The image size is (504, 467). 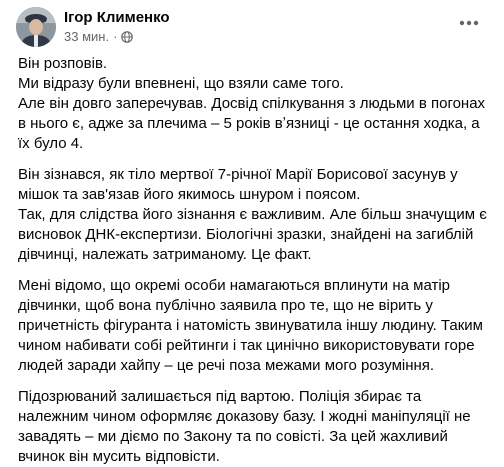 I want to click on avatar, so click(x=36, y=27).